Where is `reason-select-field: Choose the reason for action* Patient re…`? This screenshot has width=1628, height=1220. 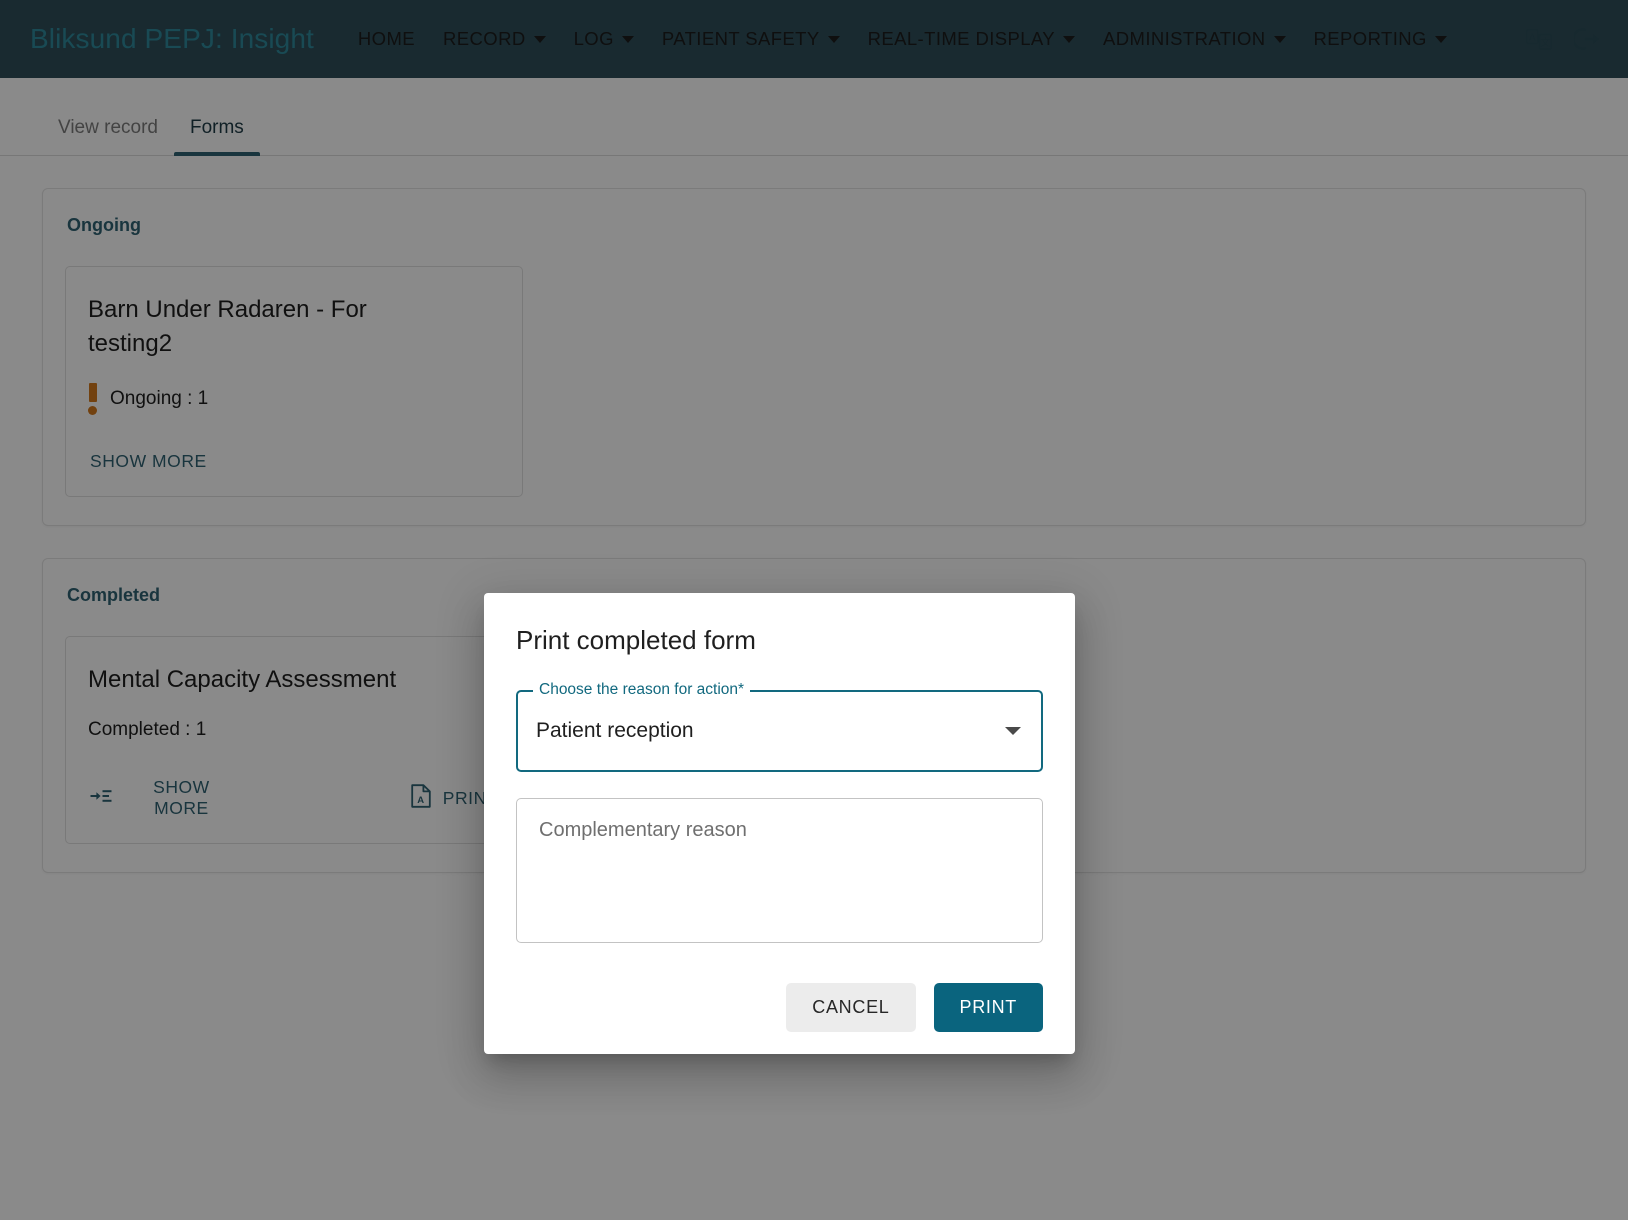
reason-select-field: Choose the reason for action* Patient re… is located at coordinates (779, 726).